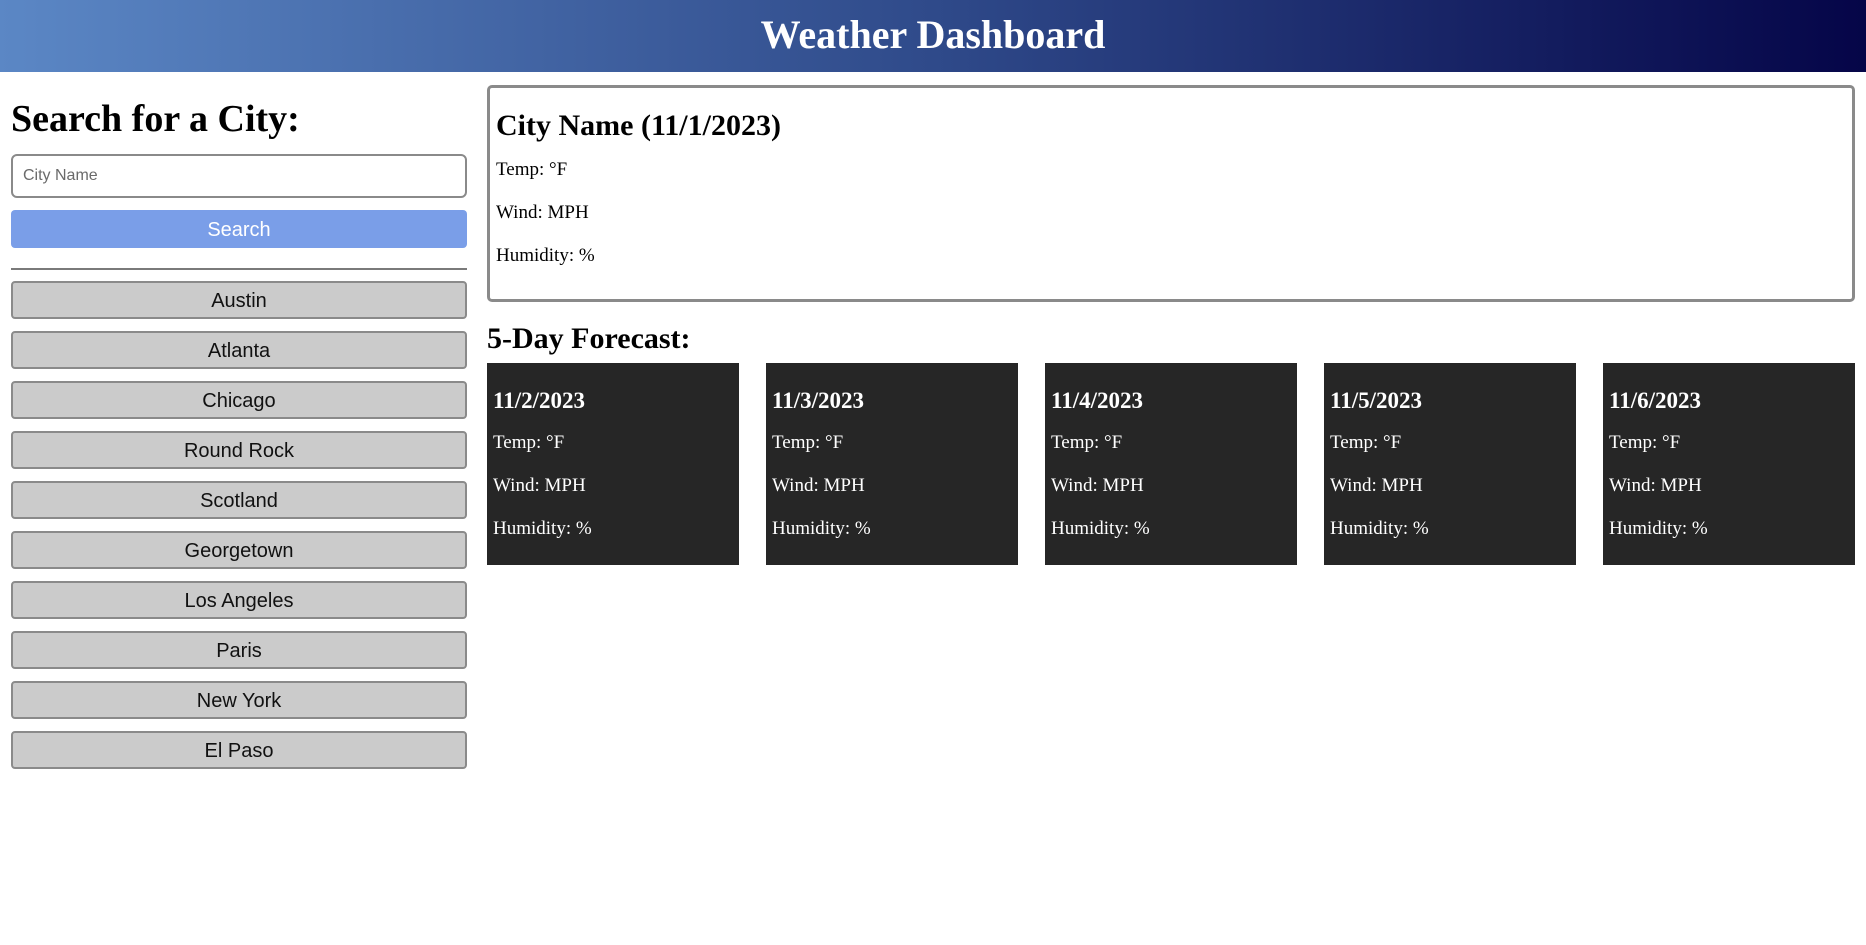  I want to click on forecast-date: 11/3/2023, so click(818, 400).